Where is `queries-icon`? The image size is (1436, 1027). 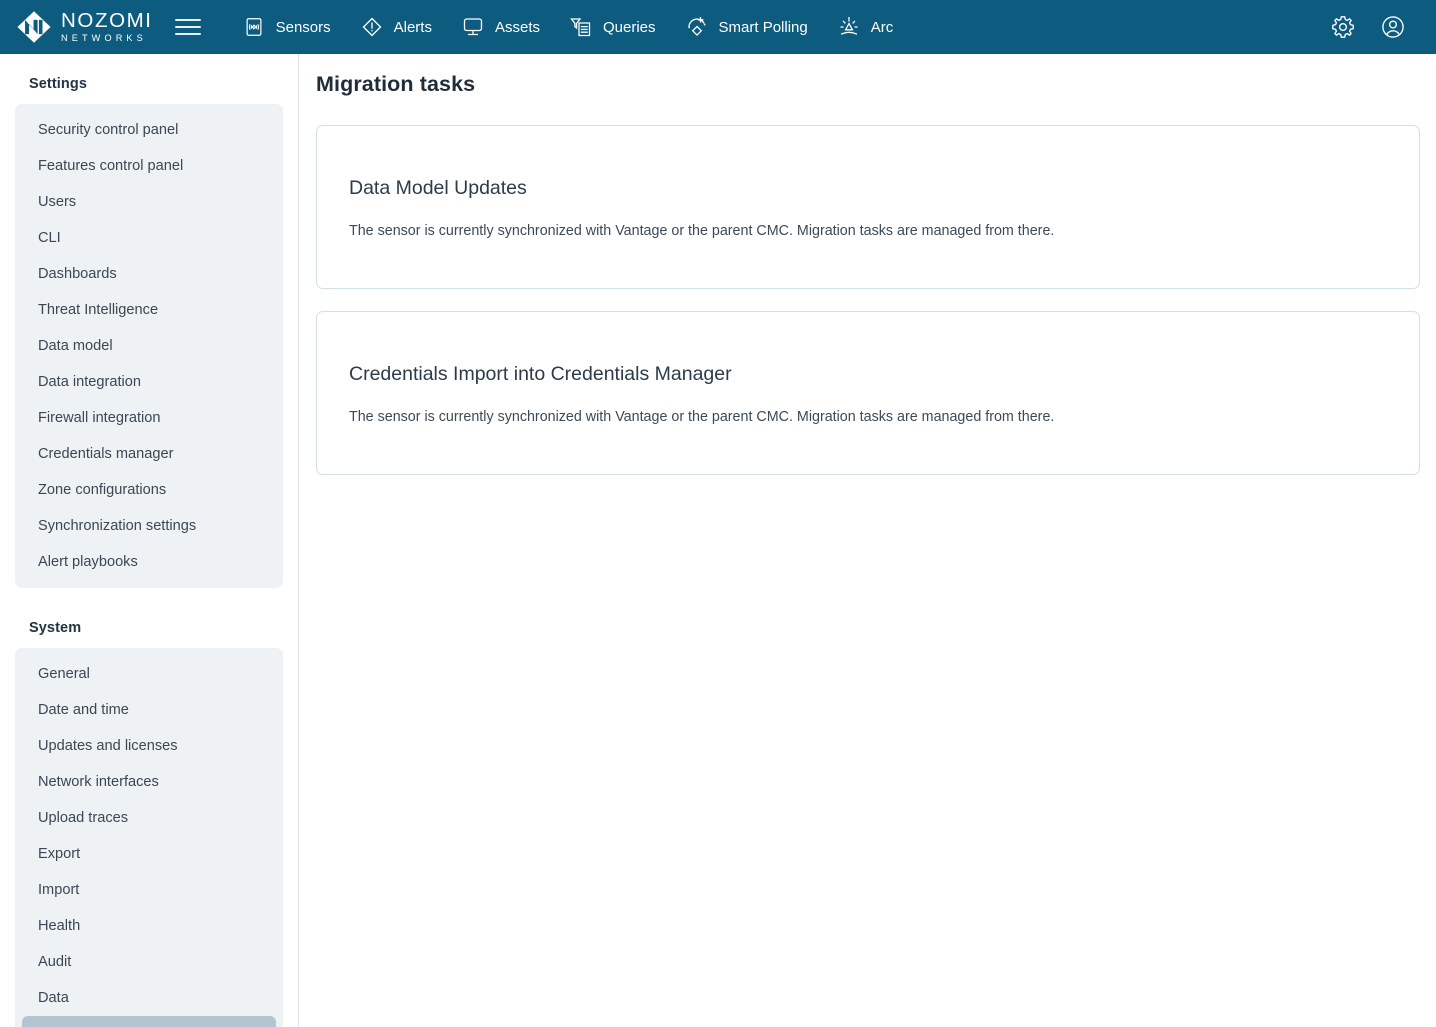
queries-icon is located at coordinates (581, 27).